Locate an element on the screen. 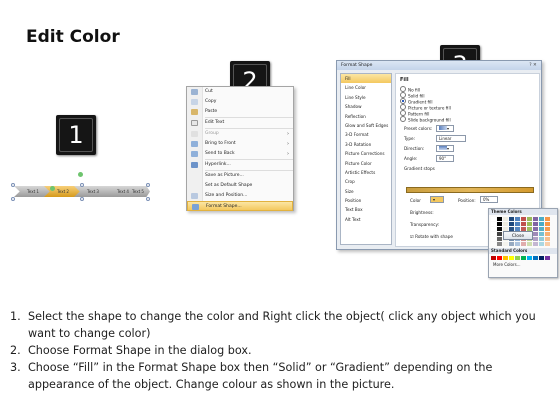  nav-item: Line Style is located at coordinates (366, 97).